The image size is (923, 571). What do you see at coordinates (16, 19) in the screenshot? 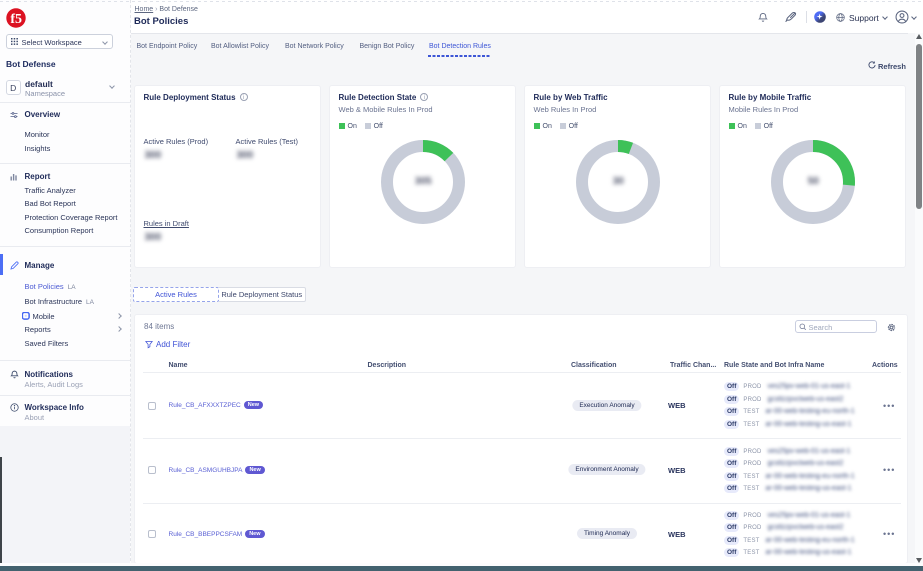
I see `svg-text: f5` at bounding box center [16, 19].